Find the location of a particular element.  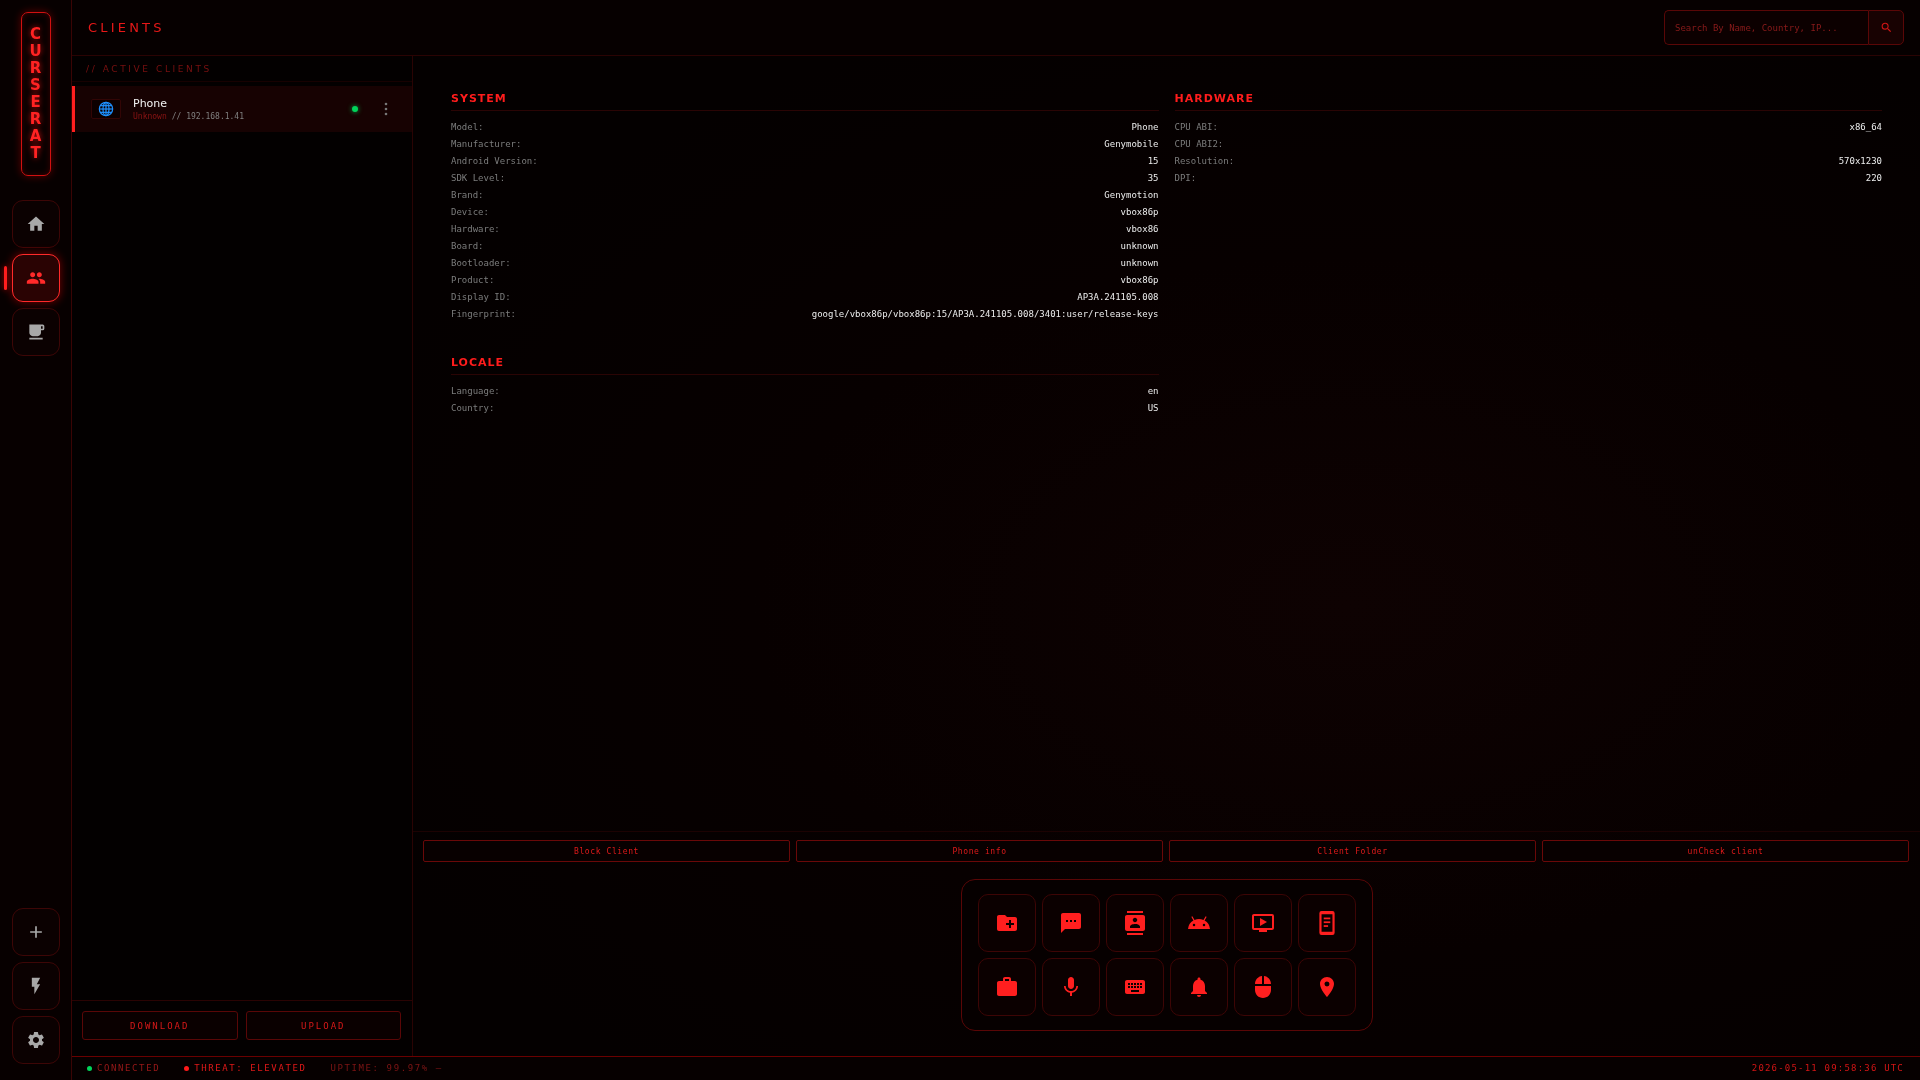

field-label: Hardware: is located at coordinates (475, 229).